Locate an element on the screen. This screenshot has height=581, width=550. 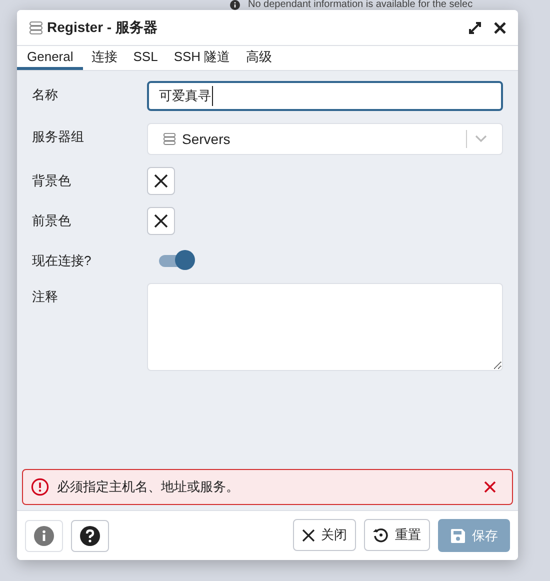
error-message: 必须指定主机名、地址或服务。 is located at coordinates (148, 487).